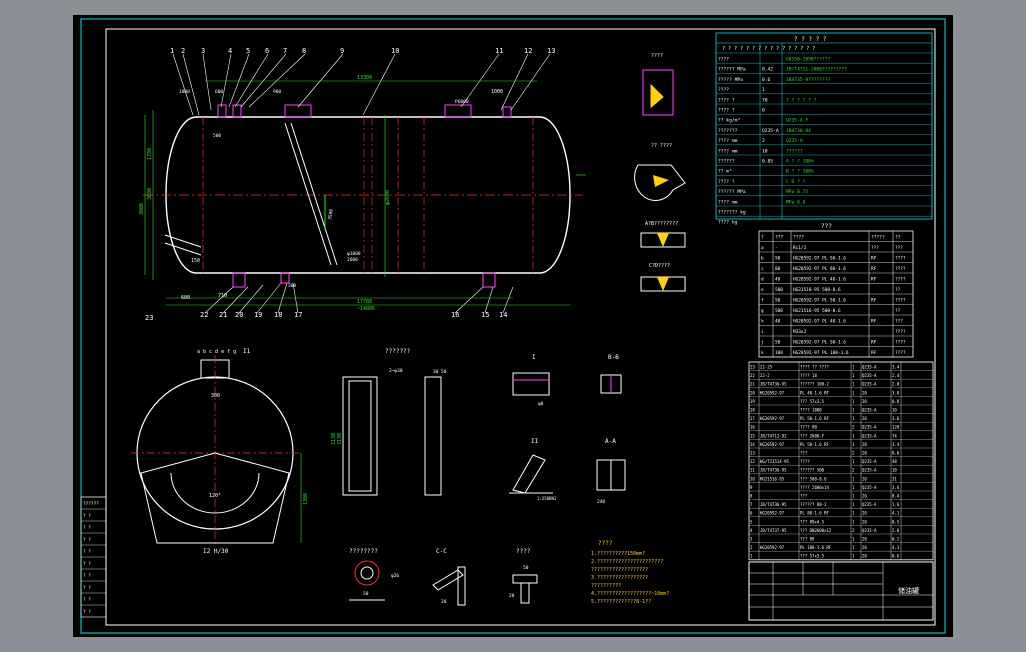 The height and width of the screenshot is (652, 1026). I want to click on nozzle-row-cell: ????, so click(900, 269).